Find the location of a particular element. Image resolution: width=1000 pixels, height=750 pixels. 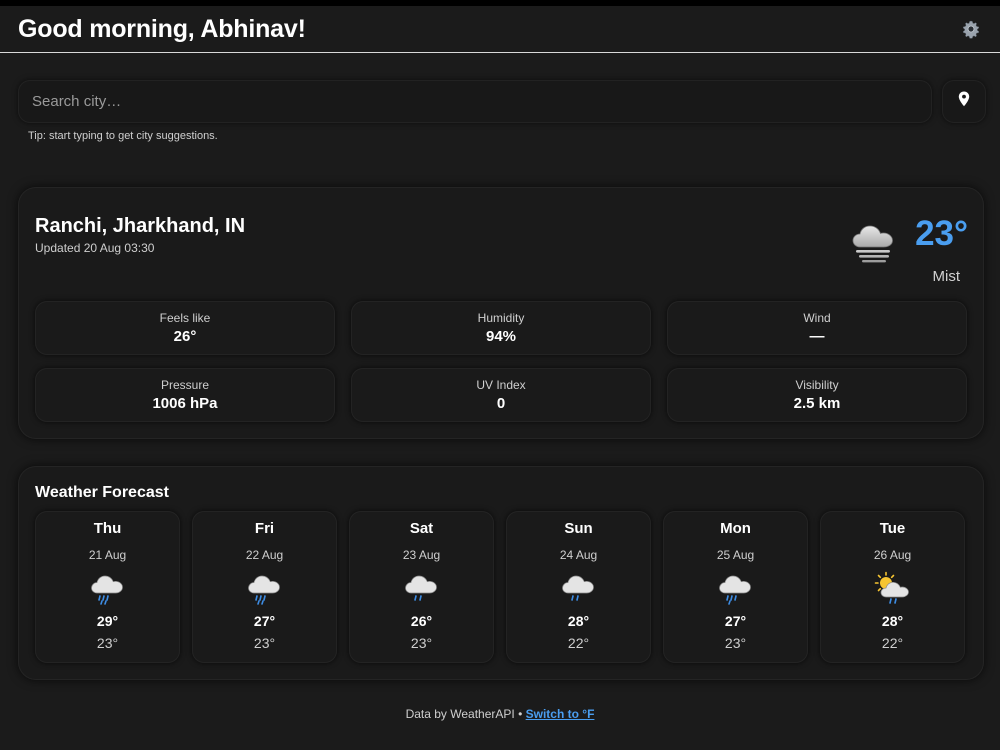

stat-label: UV Index is located at coordinates (501, 385).